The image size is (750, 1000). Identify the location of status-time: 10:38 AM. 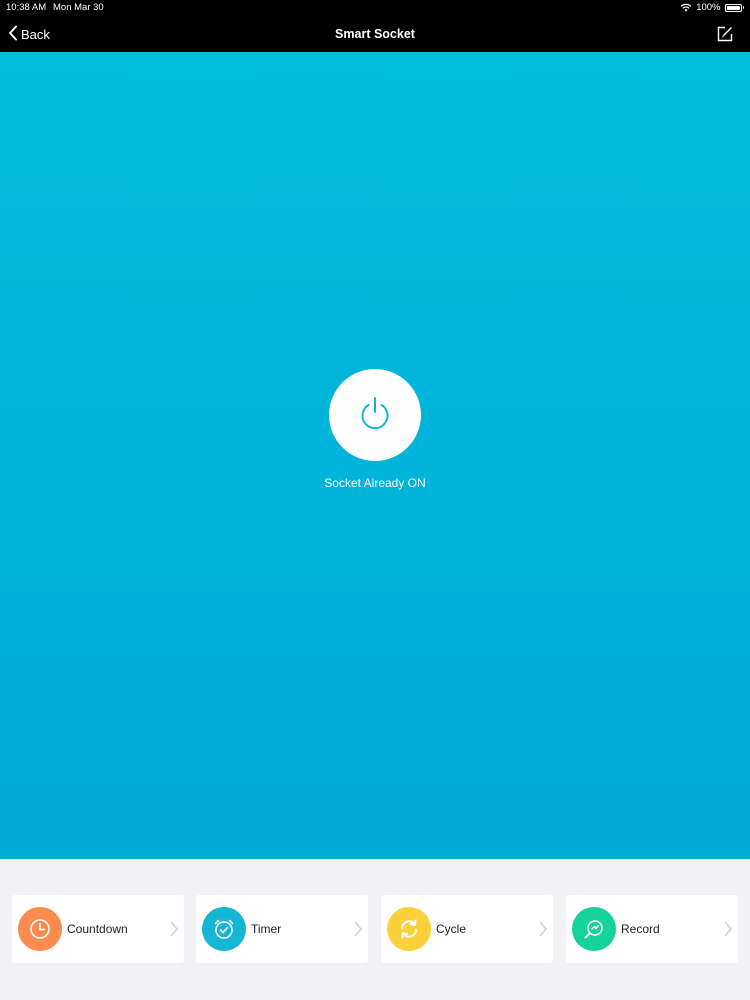
(26, 7).